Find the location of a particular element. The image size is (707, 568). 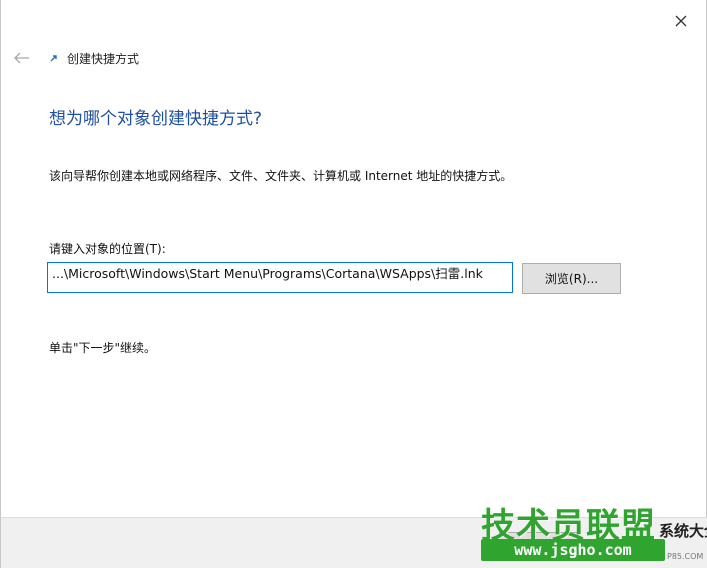

window-title: 创建快捷方式 is located at coordinates (103, 58).